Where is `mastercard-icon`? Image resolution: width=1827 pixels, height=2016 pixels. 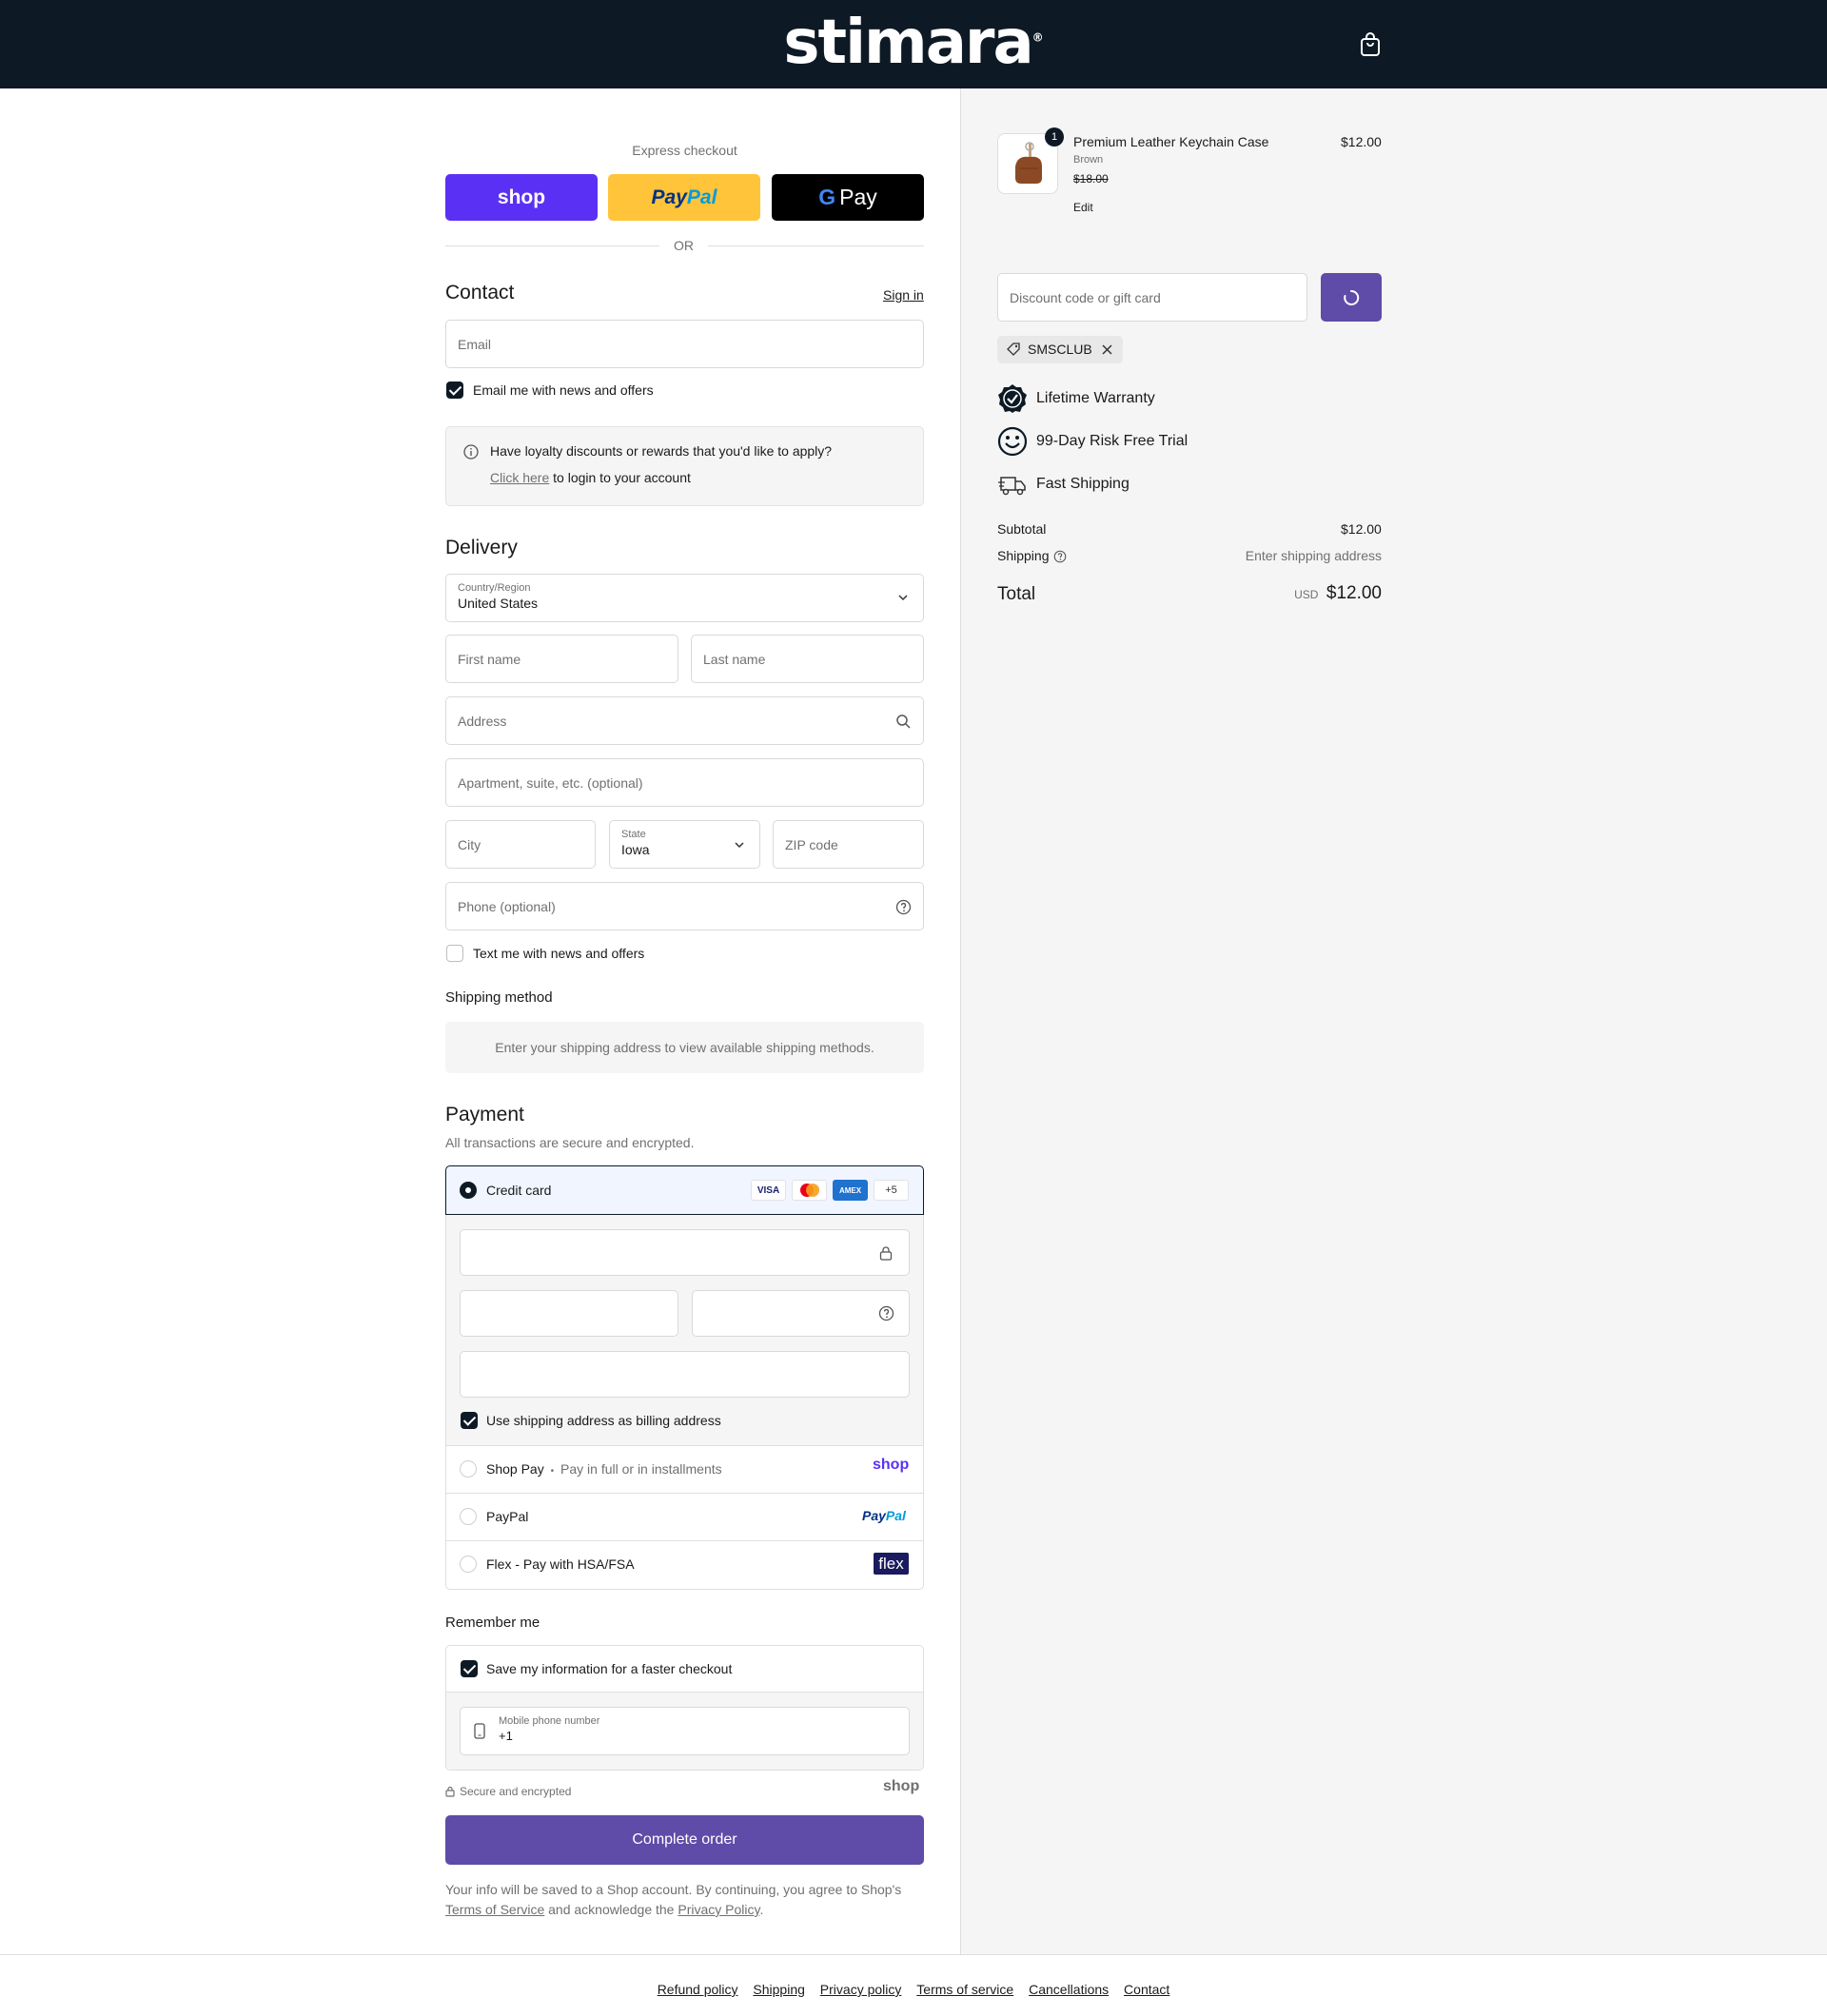
mastercard-icon is located at coordinates (809, 1190).